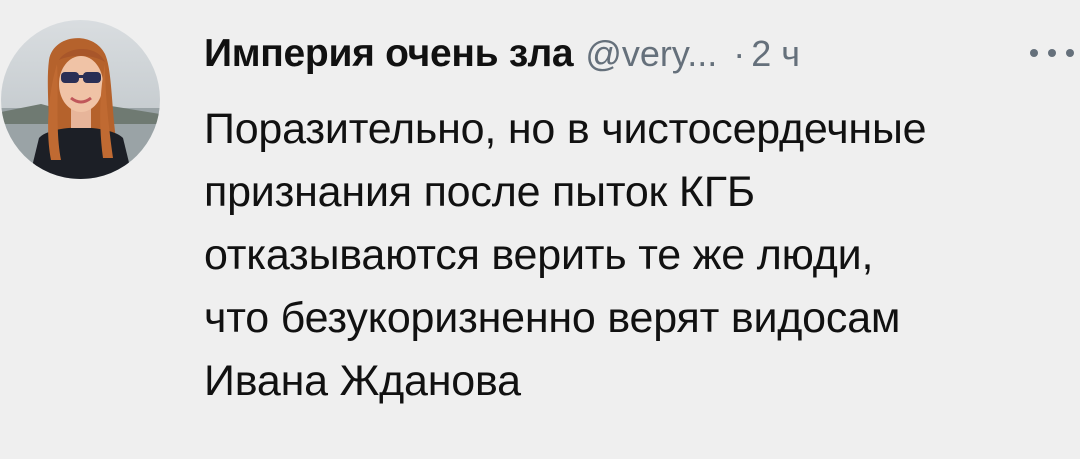 The height and width of the screenshot is (459, 1080). Describe the element at coordinates (389, 54) in the screenshot. I see `author-name: Империя очень зла` at that location.